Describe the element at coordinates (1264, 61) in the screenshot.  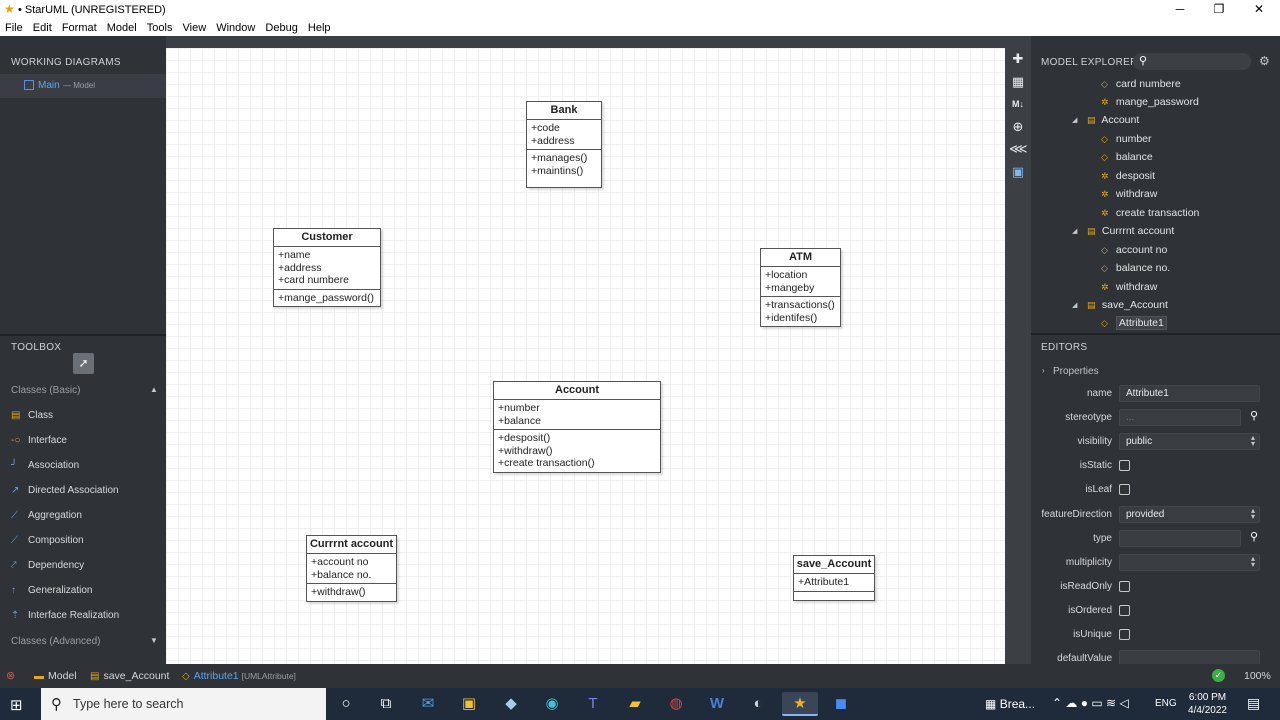
I see `gear-icon: ⚙` at that location.